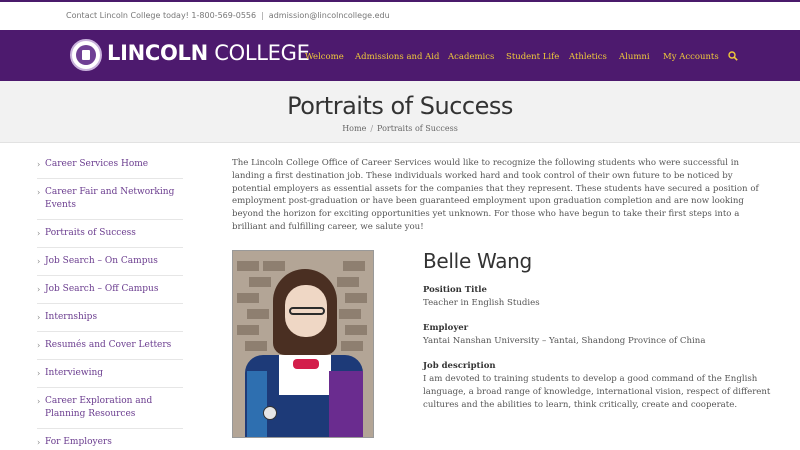 Image resolution: width=800 pixels, height=450 pixels. What do you see at coordinates (90, 233) in the screenshot?
I see `sidebar-item-label: Portraits of Success` at bounding box center [90, 233].